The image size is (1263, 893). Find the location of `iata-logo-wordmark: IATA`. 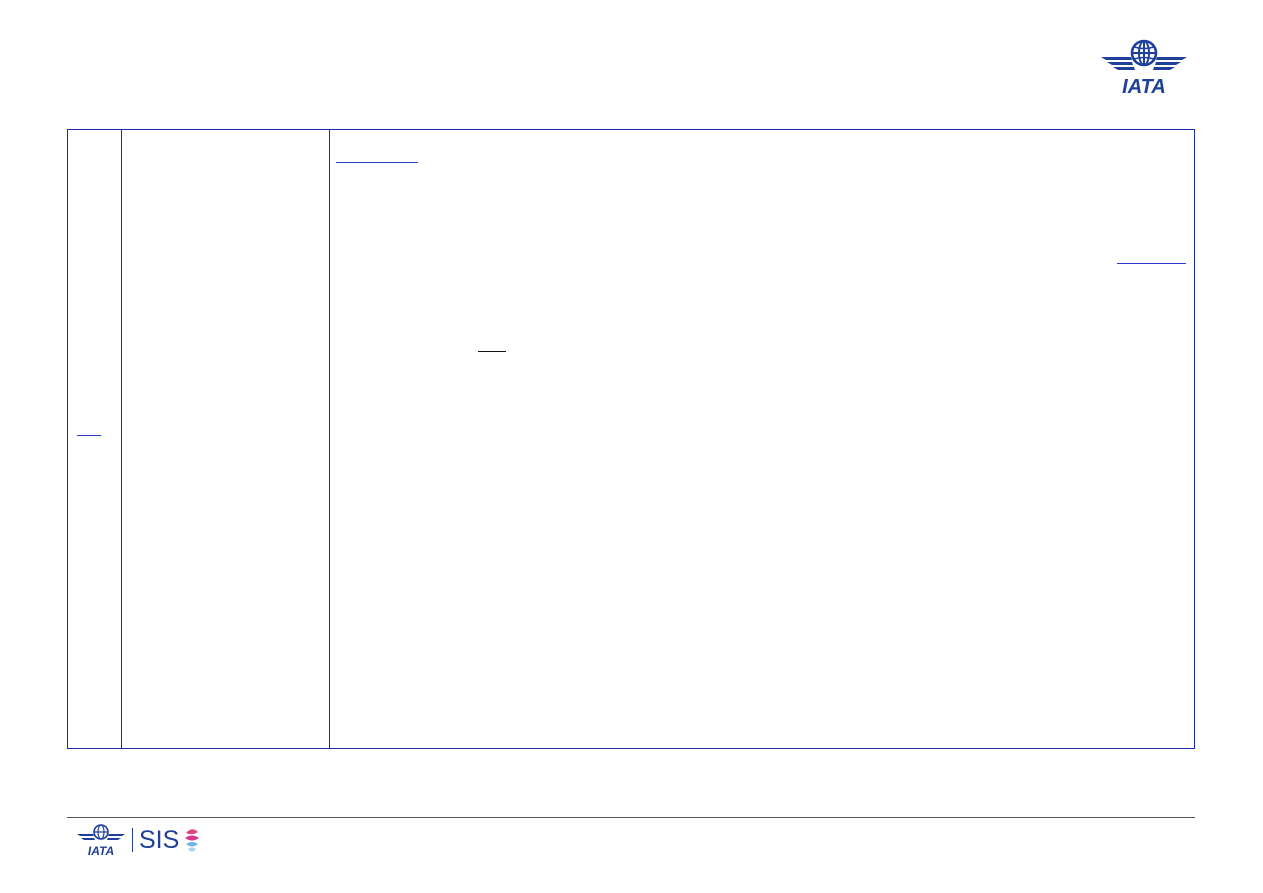

iata-logo-wordmark: IATA is located at coordinates (1144, 86).